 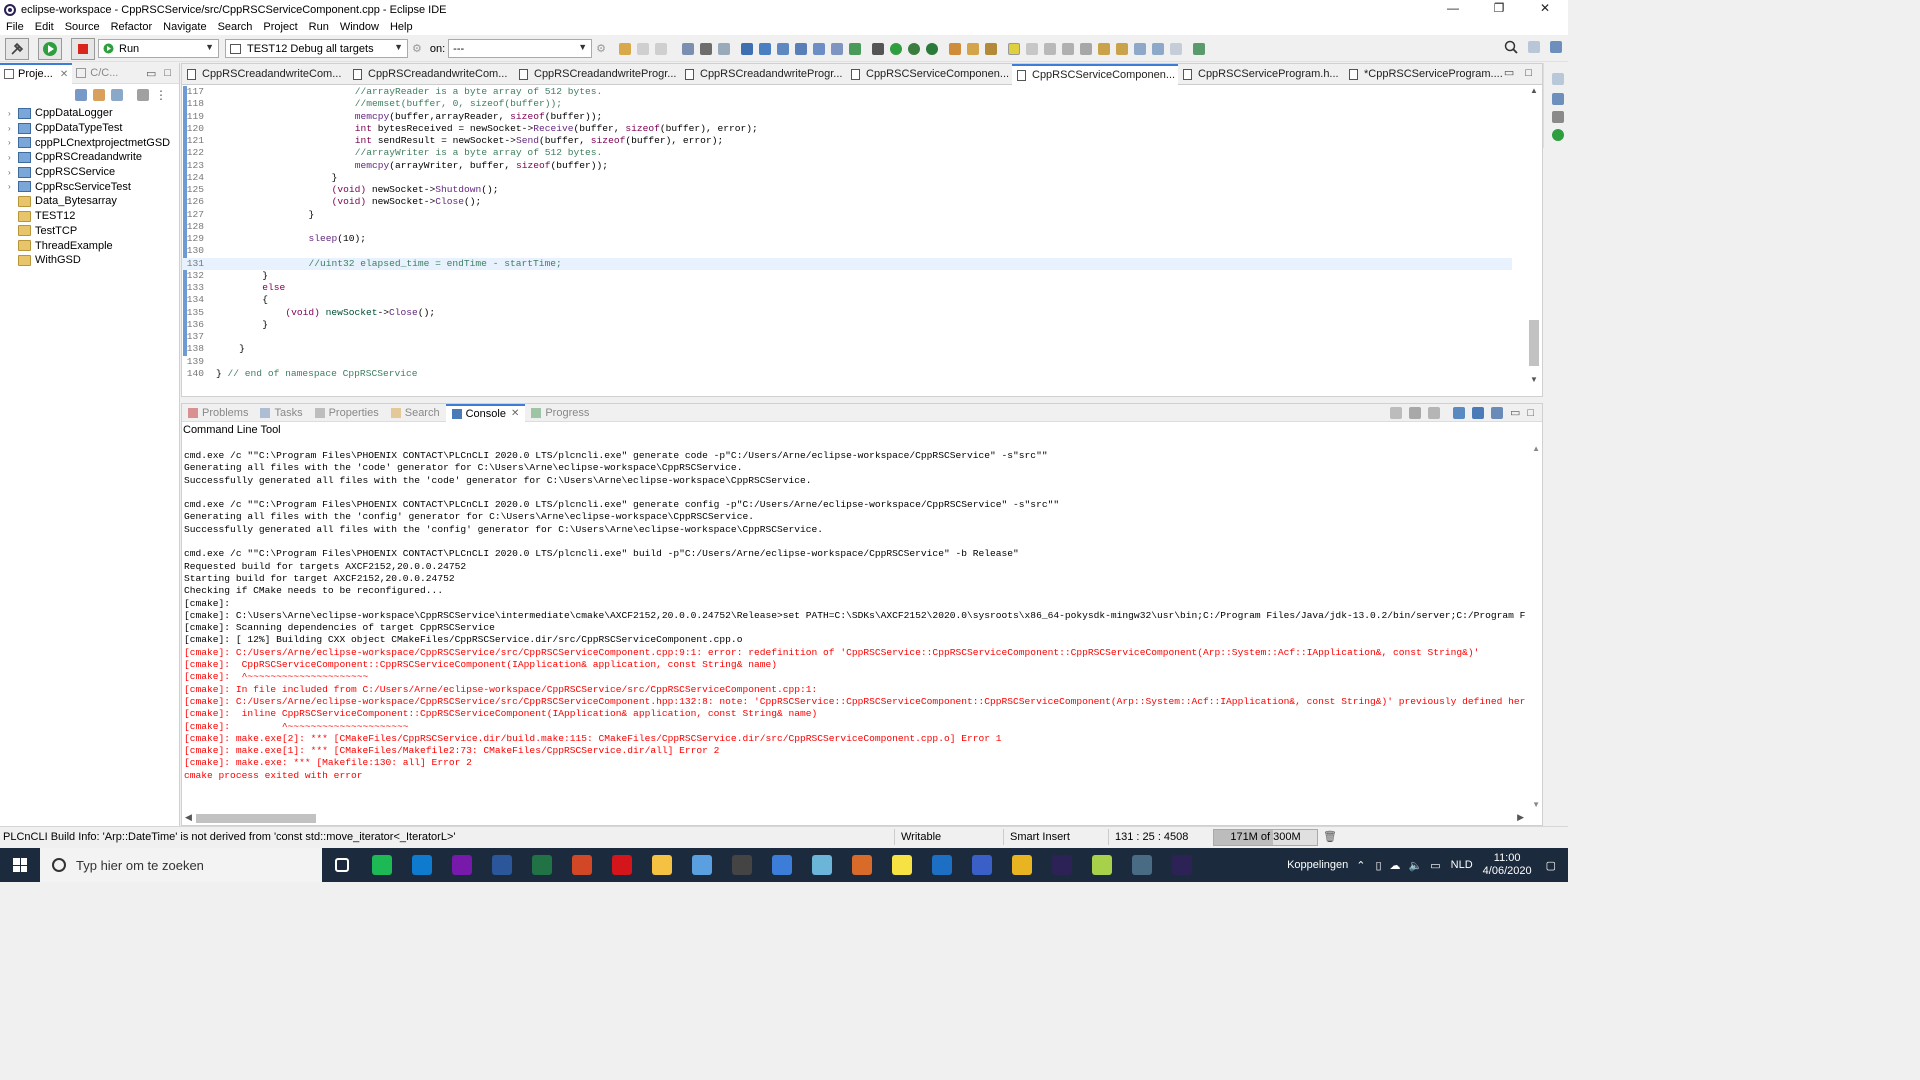 What do you see at coordinates (1536, 804) in the screenshot?
I see `chevron-down-icon: ▼` at bounding box center [1536, 804].